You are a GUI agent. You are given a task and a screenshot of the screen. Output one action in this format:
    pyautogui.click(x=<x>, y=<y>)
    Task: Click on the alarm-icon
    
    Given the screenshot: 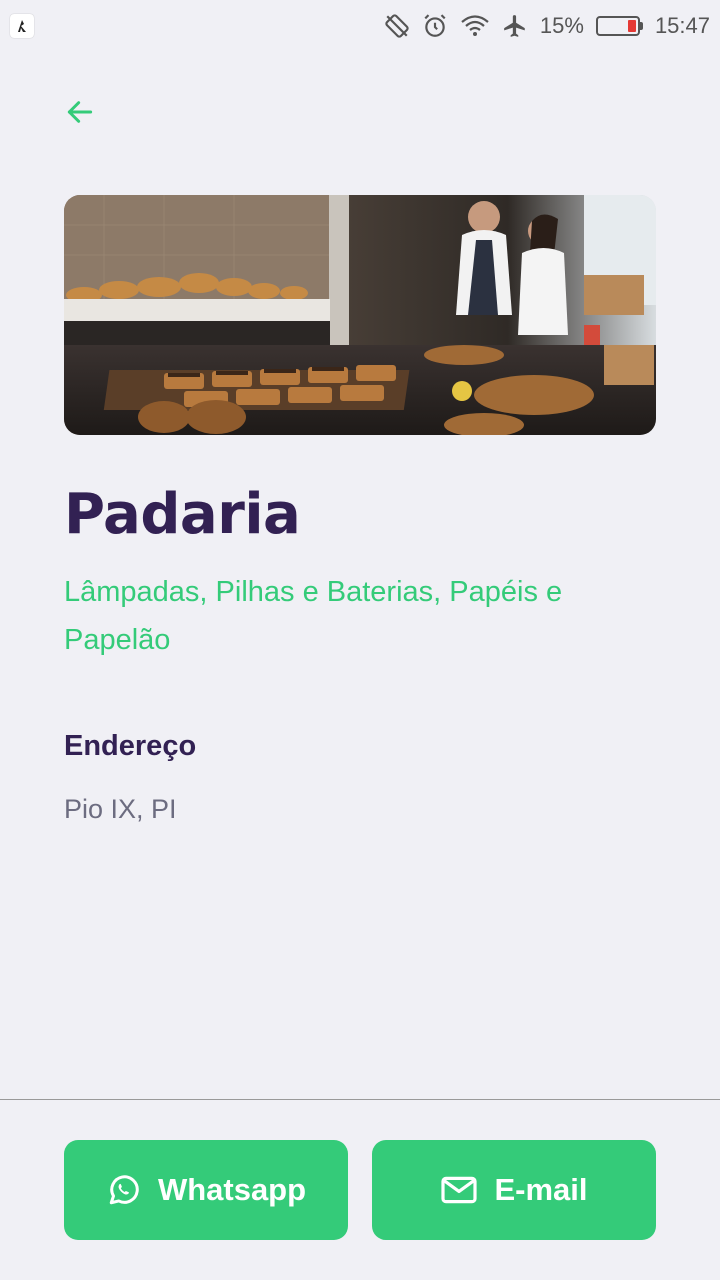 What is the action you would take?
    pyautogui.click(x=435, y=26)
    